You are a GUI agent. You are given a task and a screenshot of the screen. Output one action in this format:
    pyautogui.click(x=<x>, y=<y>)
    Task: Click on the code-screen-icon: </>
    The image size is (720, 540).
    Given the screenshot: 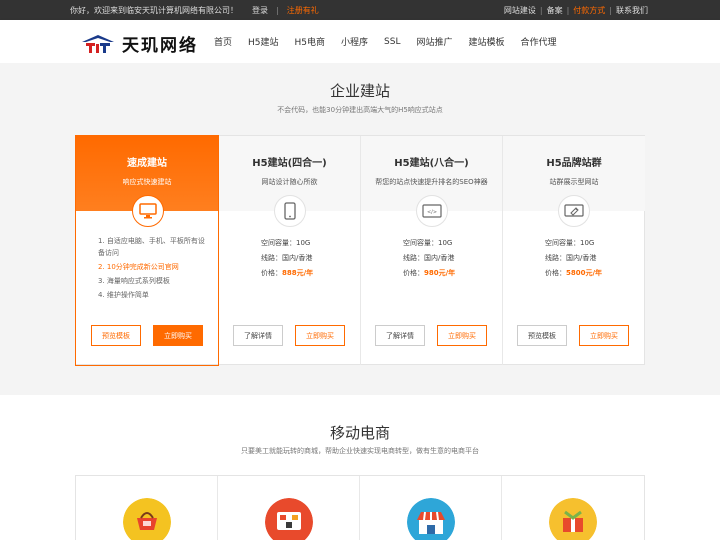 What is the action you would take?
    pyautogui.click(x=432, y=211)
    